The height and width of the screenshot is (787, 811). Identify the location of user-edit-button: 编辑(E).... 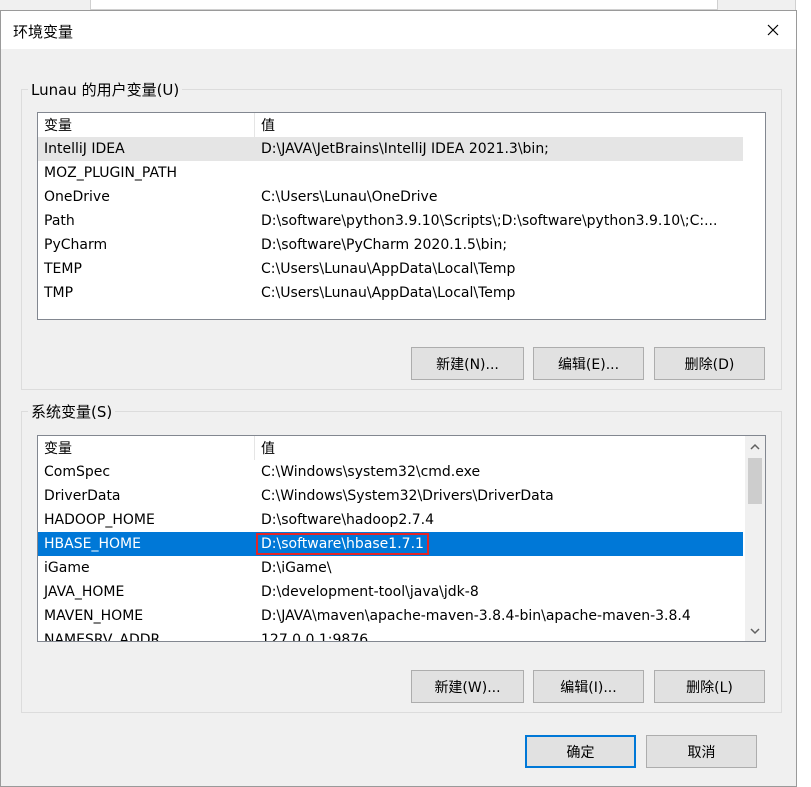
(588, 363).